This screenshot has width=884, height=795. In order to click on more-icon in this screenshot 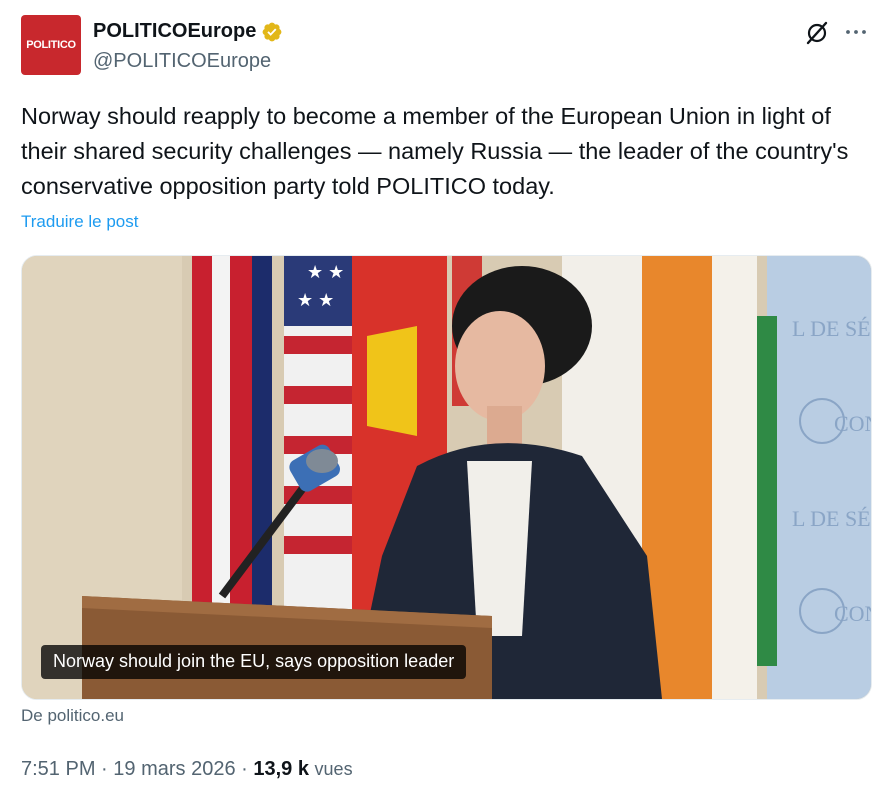, I will do `click(856, 32)`.